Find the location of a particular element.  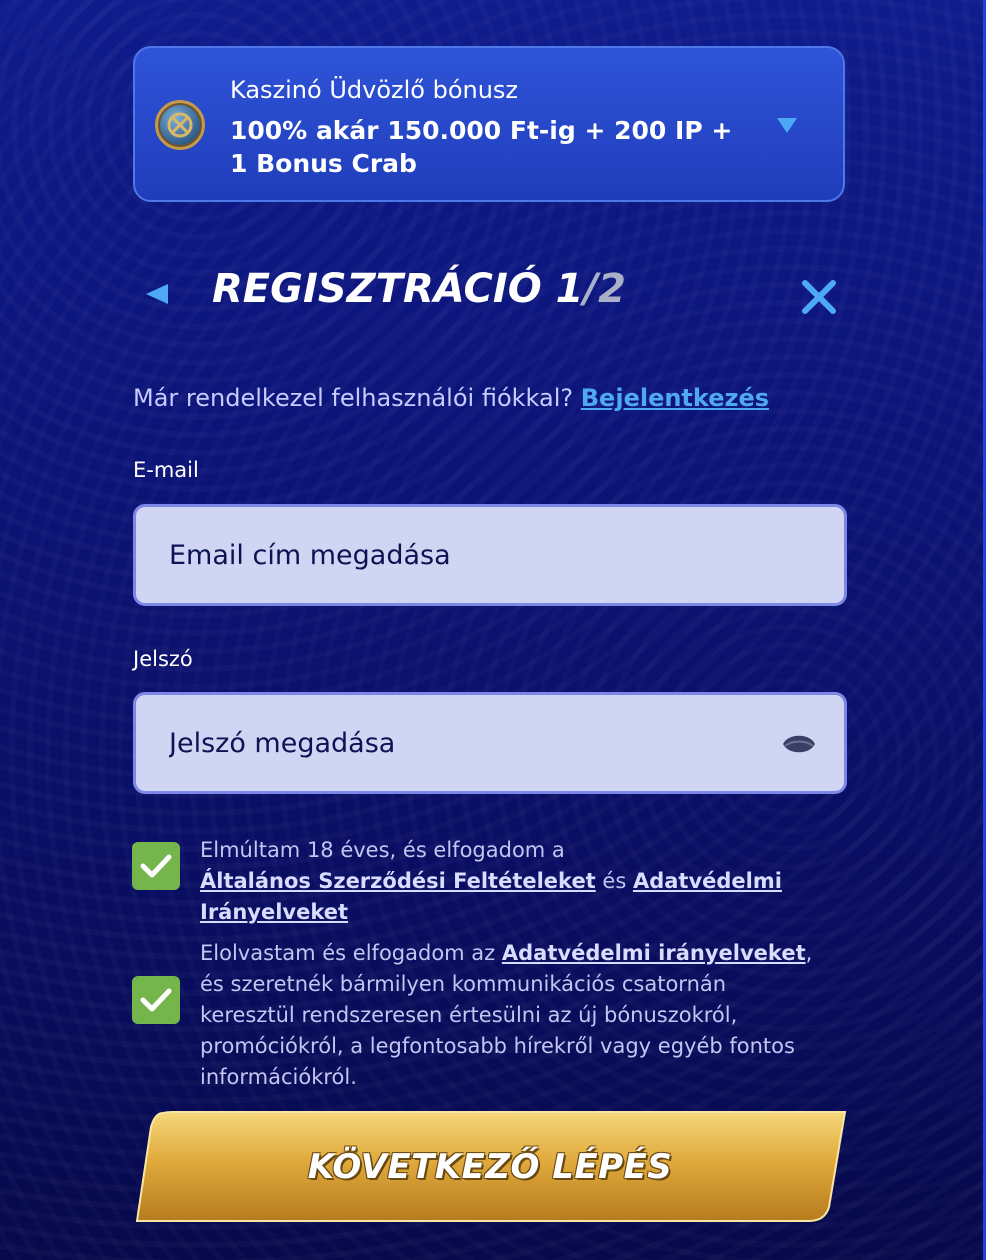

next-step-label: KÖVETKEZŐ LÉPÉS is located at coordinates (490, 1167).